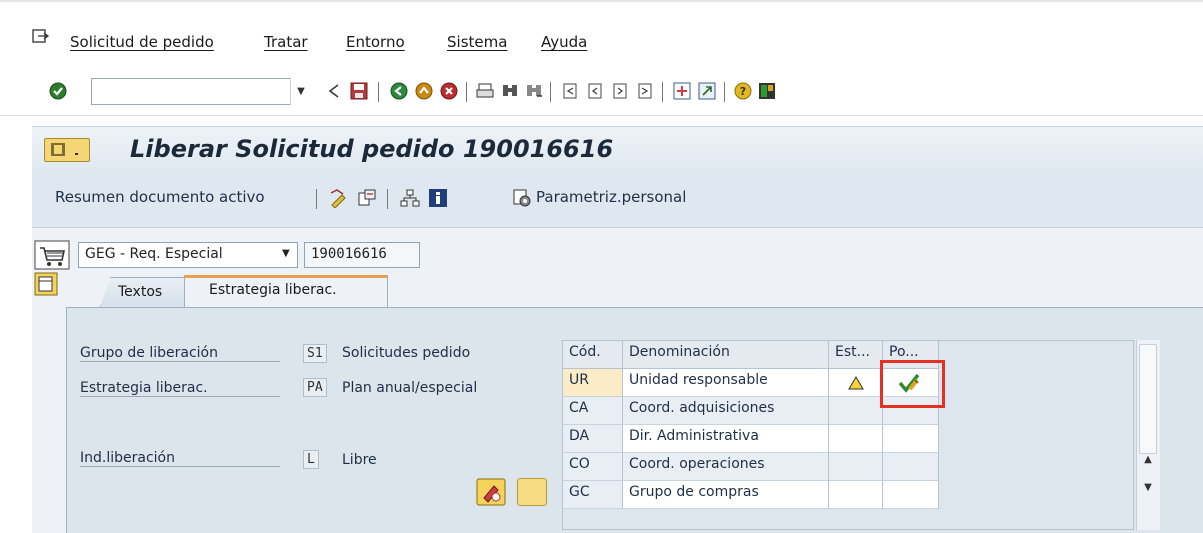 Image resolution: width=1203 pixels, height=533 pixels. What do you see at coordinates (726, 411) in the screenshot?
I see `table-row-name: Coord. adquisiciones` at bounding box center [726, 411].